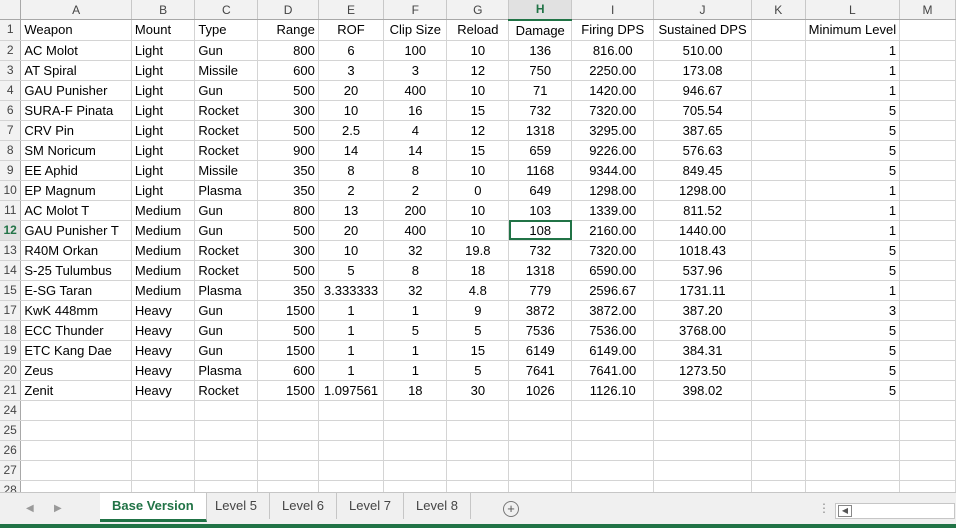 The image size is (956, 528). I want to click on cell-j17: 387.20, so click(702, 310).